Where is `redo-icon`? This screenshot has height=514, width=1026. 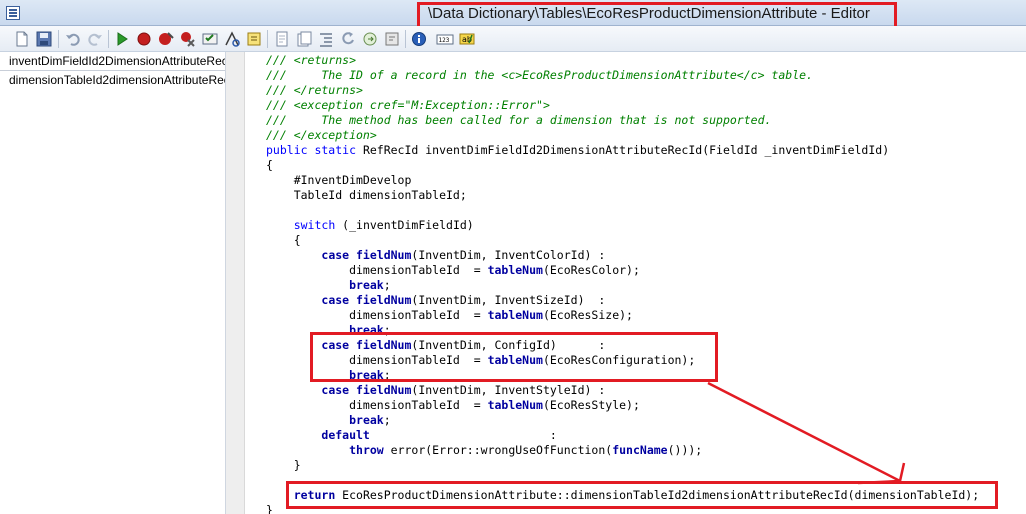
redo-icon is located at coordinates (95, 39).